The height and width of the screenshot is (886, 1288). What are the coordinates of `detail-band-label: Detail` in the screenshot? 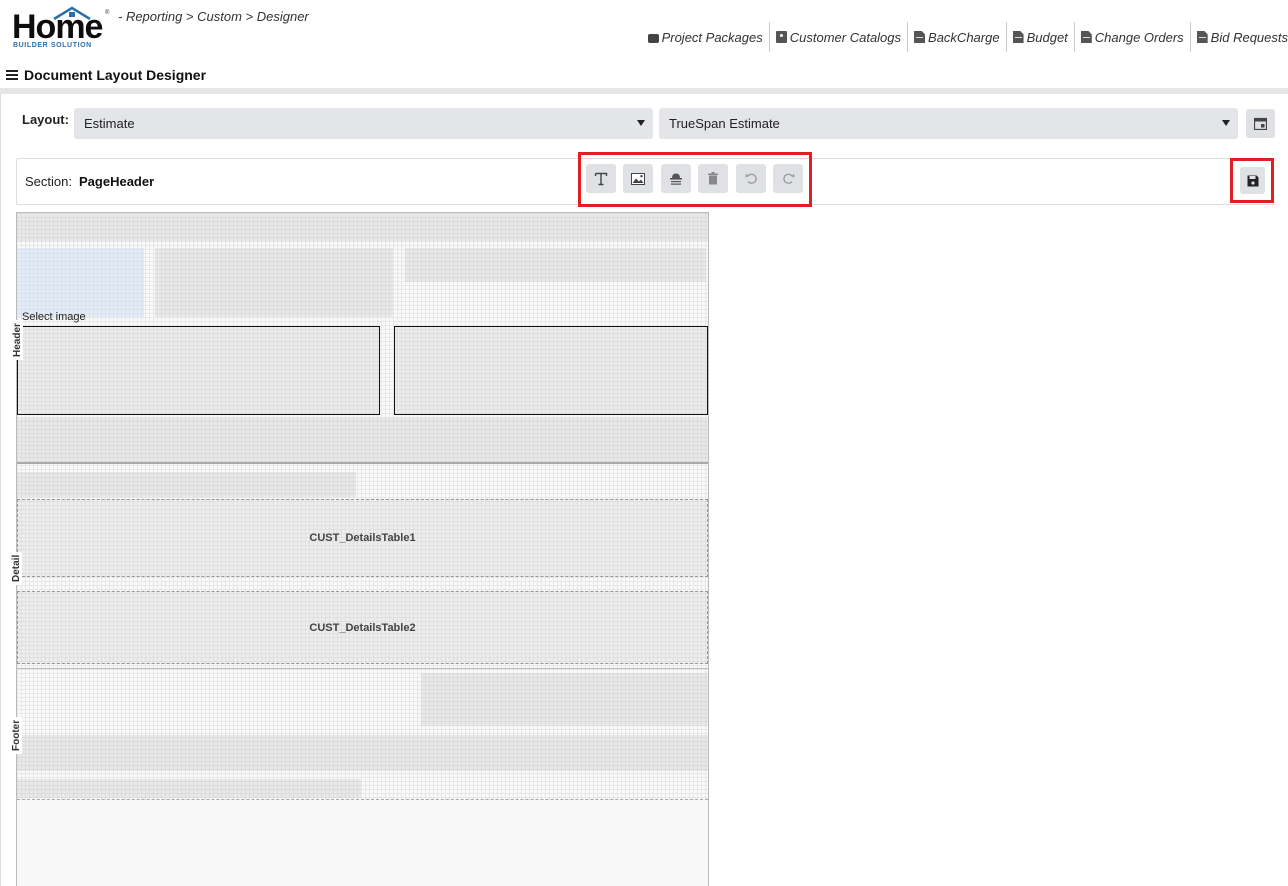 It's located at (16, 568).